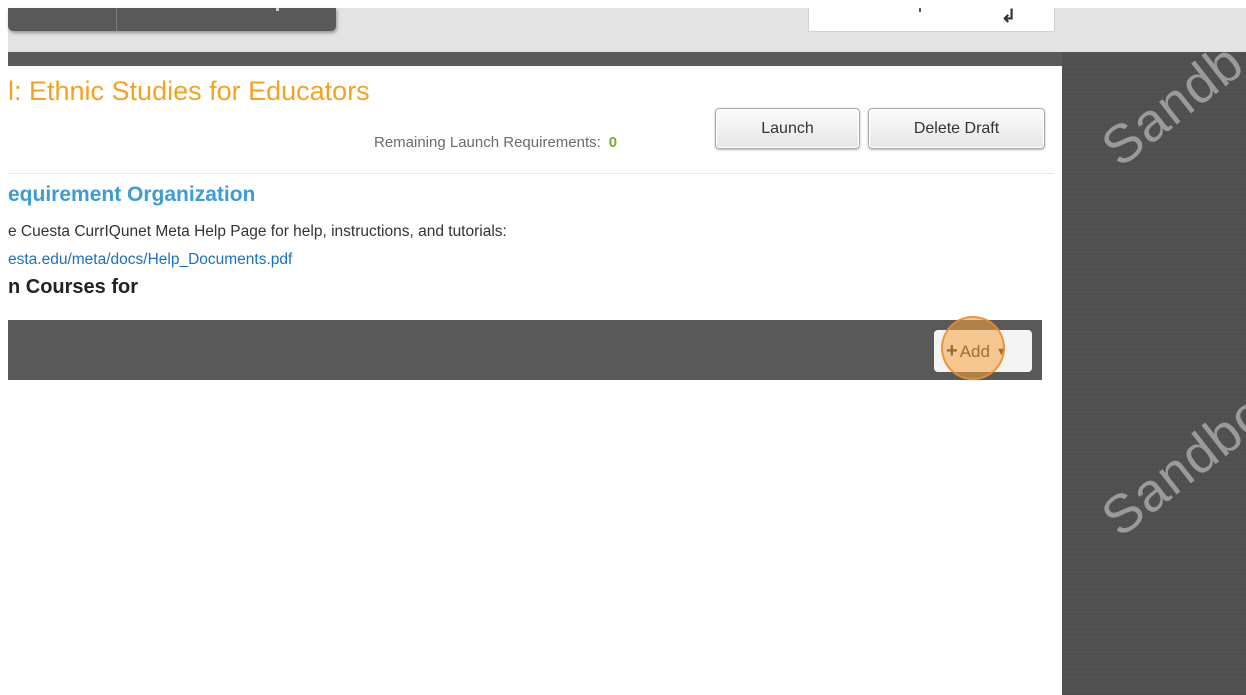 This screenshot has width=1246, height=695. Describe the element at coordinates (487, 142) in the screenshot. I see `remaining-requirements-label: Remaining Launch Requirements:` at that location.